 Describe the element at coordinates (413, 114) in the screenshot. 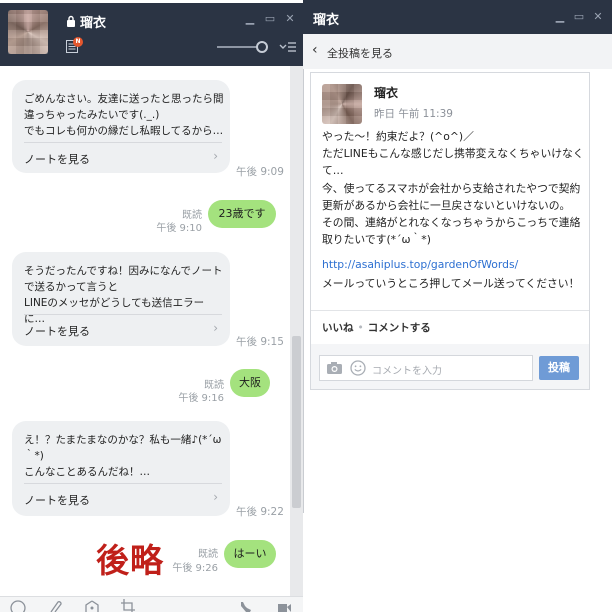

I see `post-timestamp: 昨日 午前 11:39` at that location.